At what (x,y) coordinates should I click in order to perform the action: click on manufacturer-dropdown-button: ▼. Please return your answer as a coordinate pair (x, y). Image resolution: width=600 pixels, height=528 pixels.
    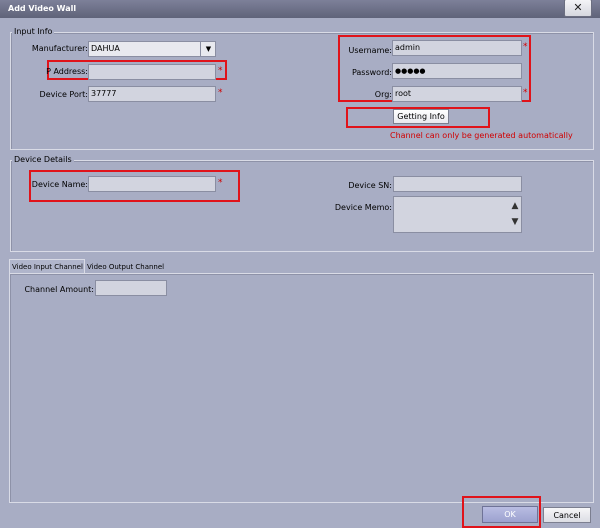
    Looking at the image, I should click on (208, 49).